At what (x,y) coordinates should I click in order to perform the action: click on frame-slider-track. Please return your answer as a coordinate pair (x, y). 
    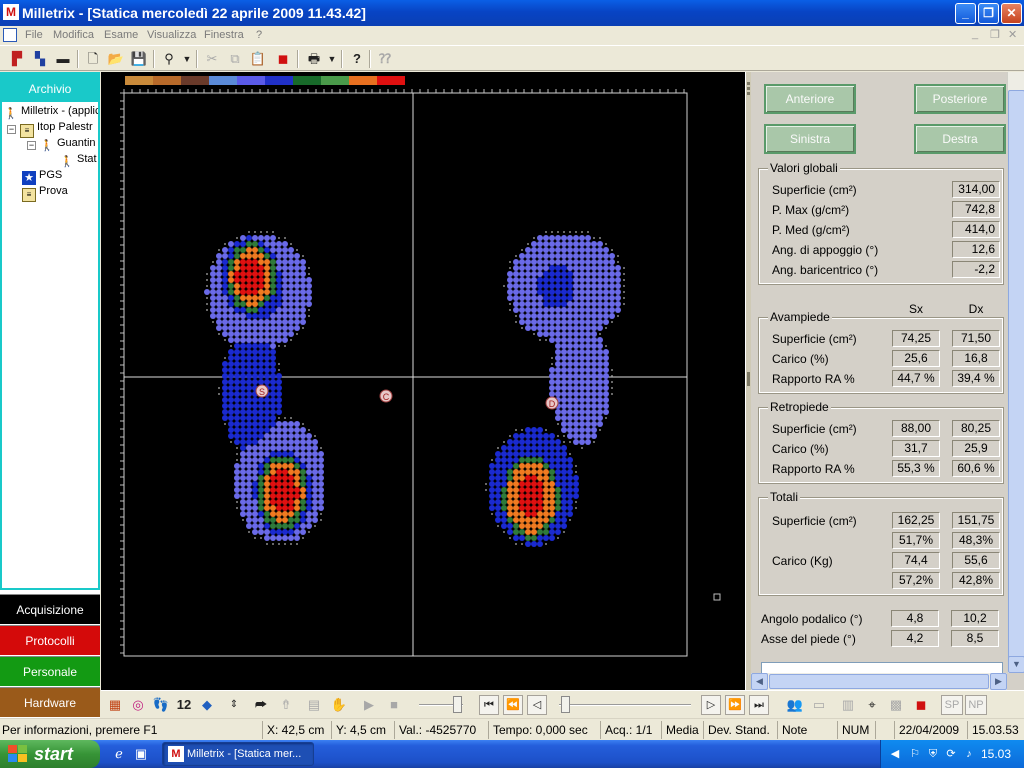
    Looking at the image, I should click on (625, 705).